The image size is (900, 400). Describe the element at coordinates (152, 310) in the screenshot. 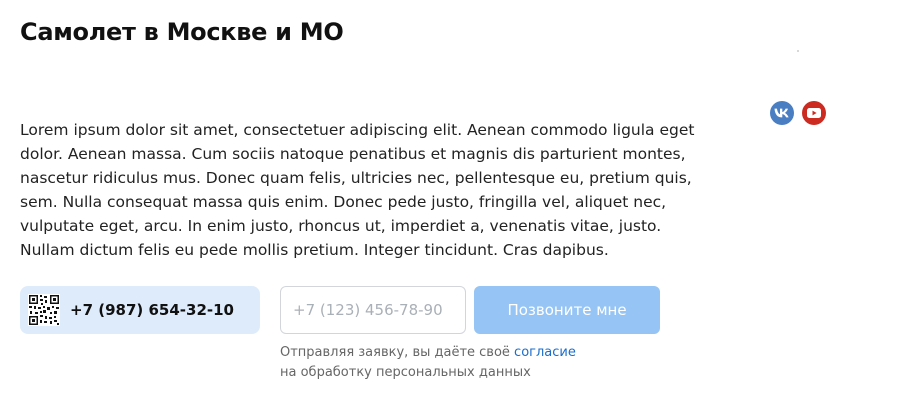

I see `phone-number: +7 (987) 654-32-10` at that location.